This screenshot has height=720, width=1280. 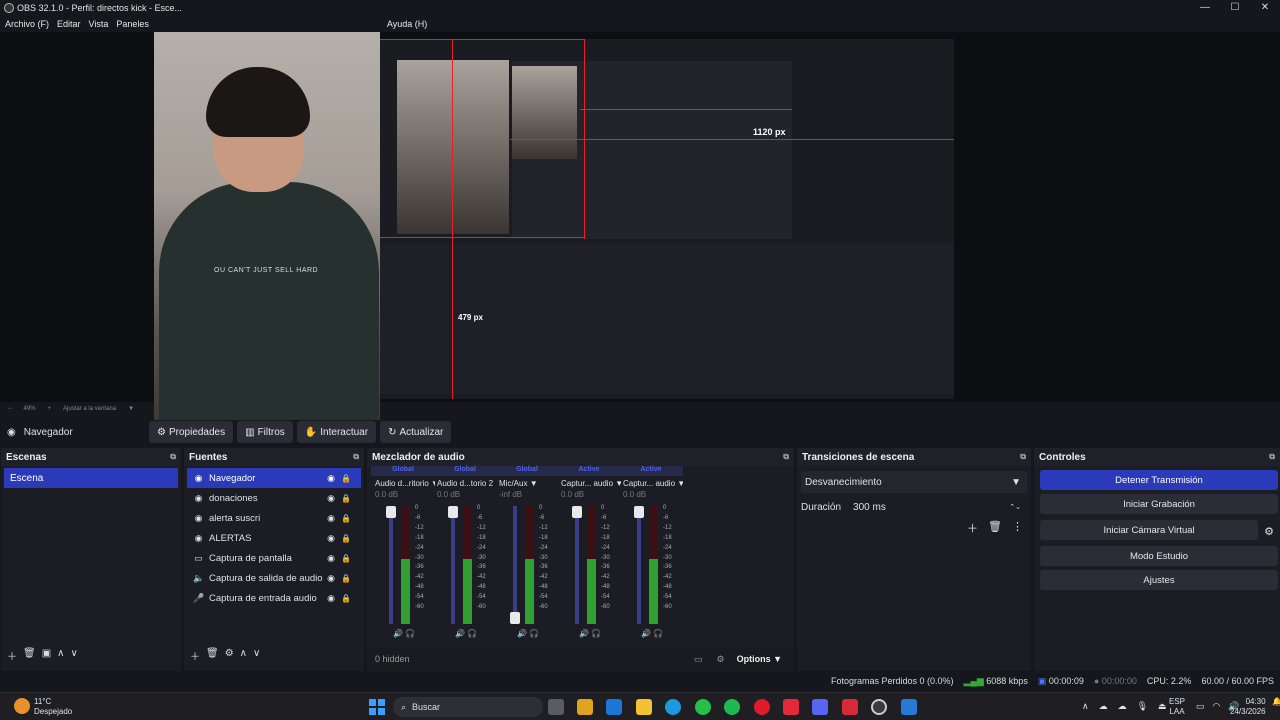 I want to click on spin-icon: ⌃⌄, so click(x=1015, y=507).